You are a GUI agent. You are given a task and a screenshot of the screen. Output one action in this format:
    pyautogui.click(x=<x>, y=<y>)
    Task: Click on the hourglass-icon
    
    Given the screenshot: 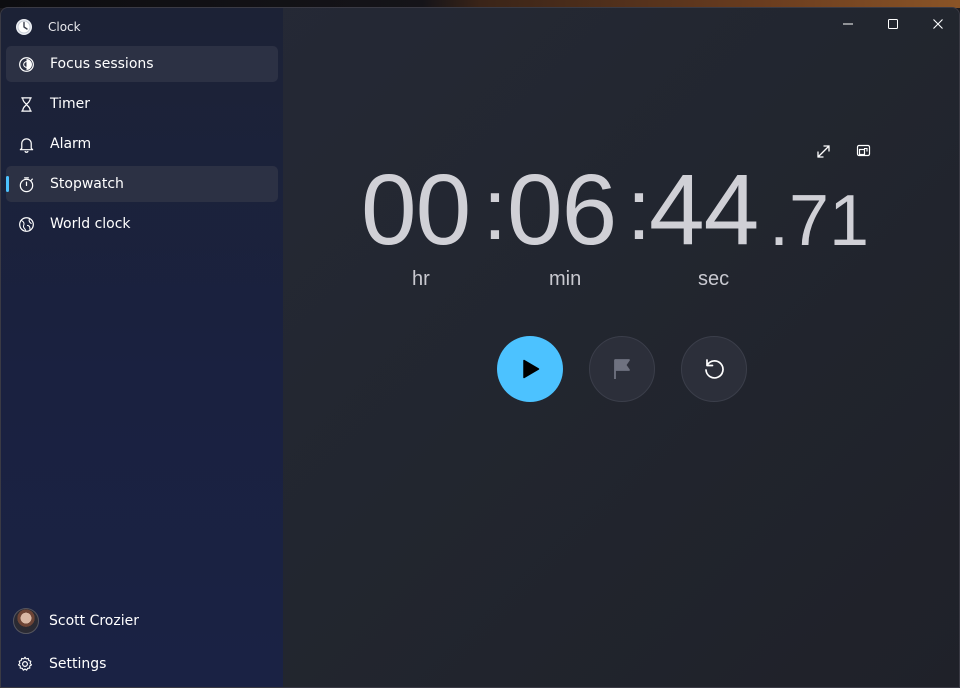 What is the action you would take?
    pyautogui.click(x=26, y=104)
    